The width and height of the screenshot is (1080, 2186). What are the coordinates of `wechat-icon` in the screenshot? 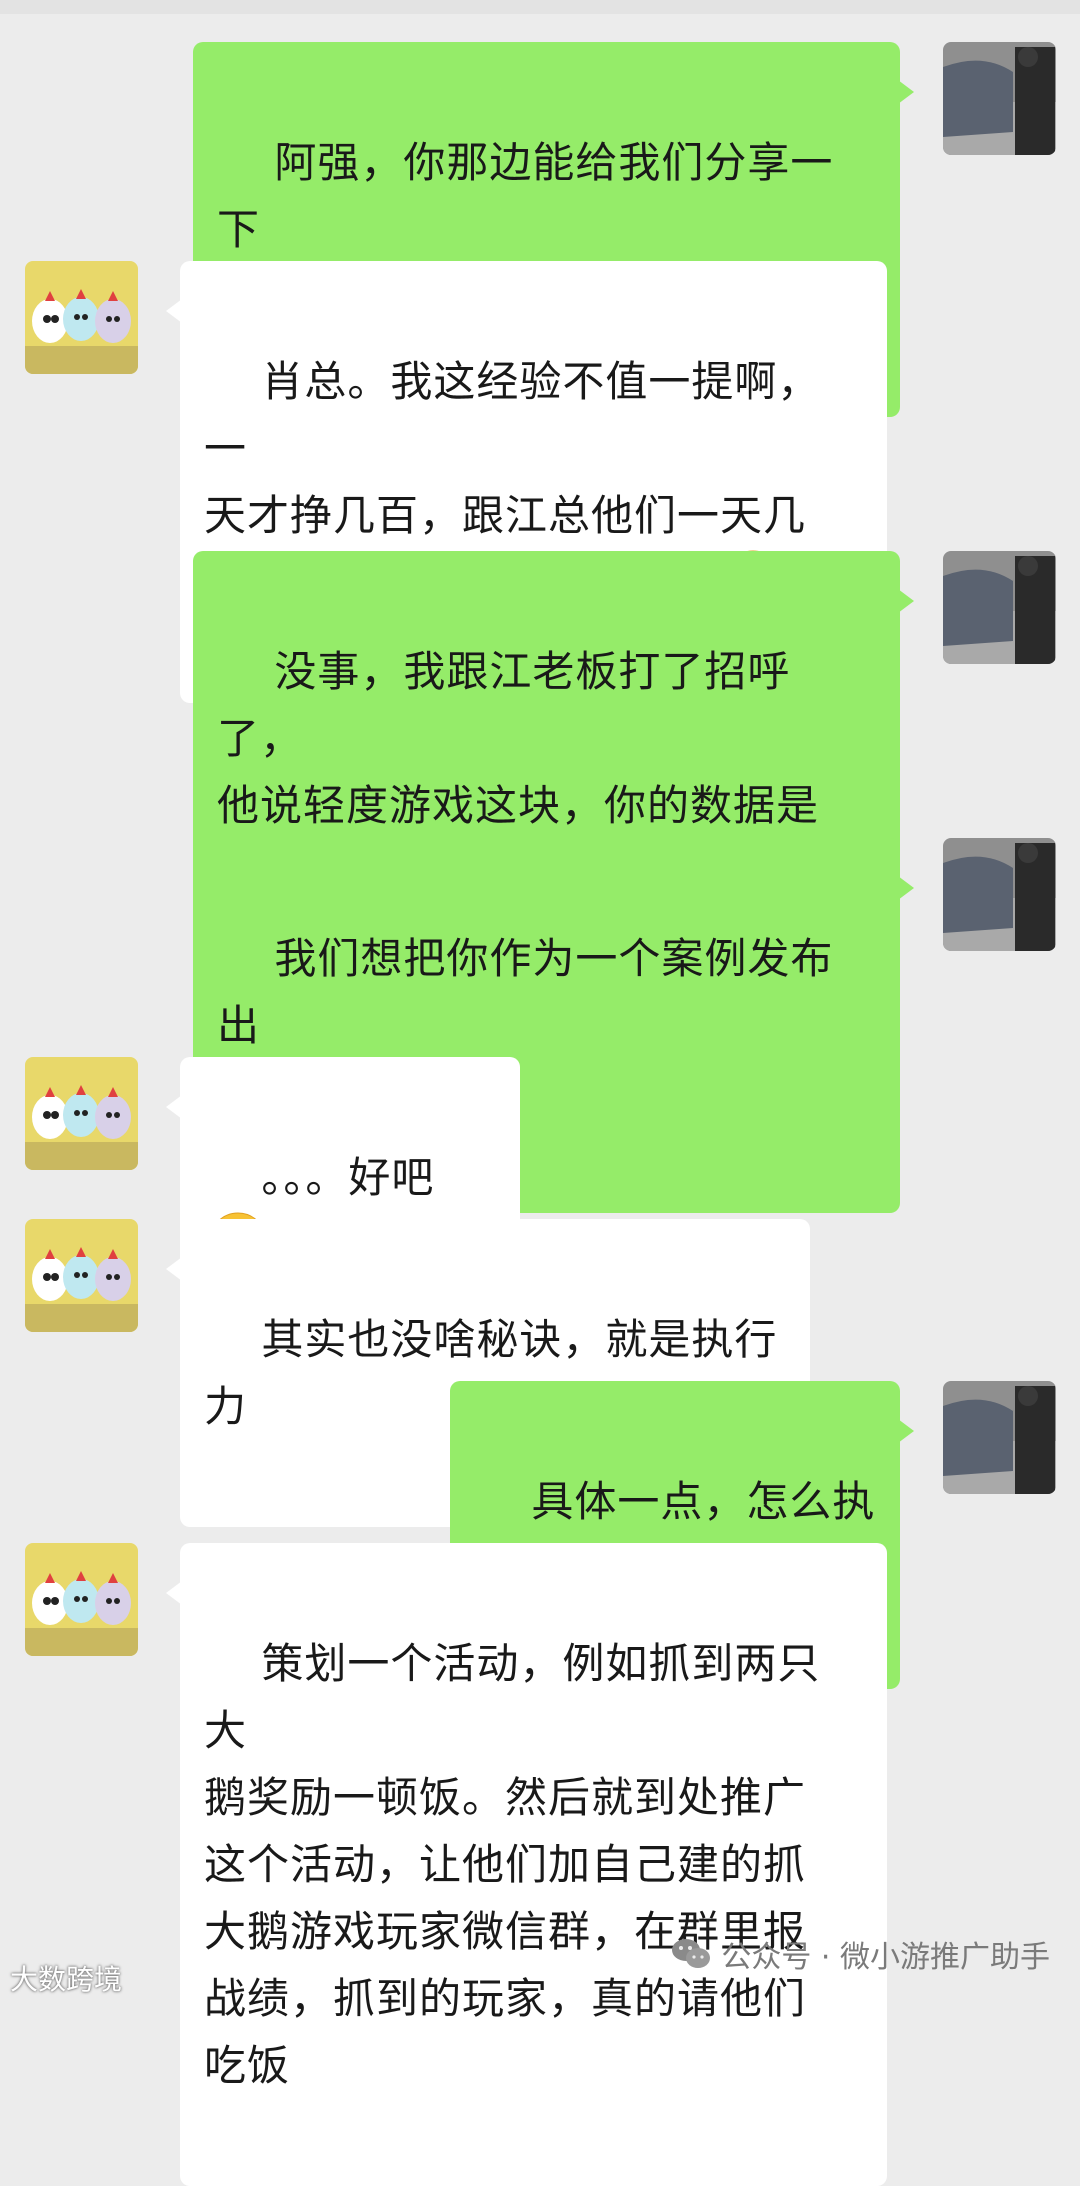 It's located at (691, 1953).